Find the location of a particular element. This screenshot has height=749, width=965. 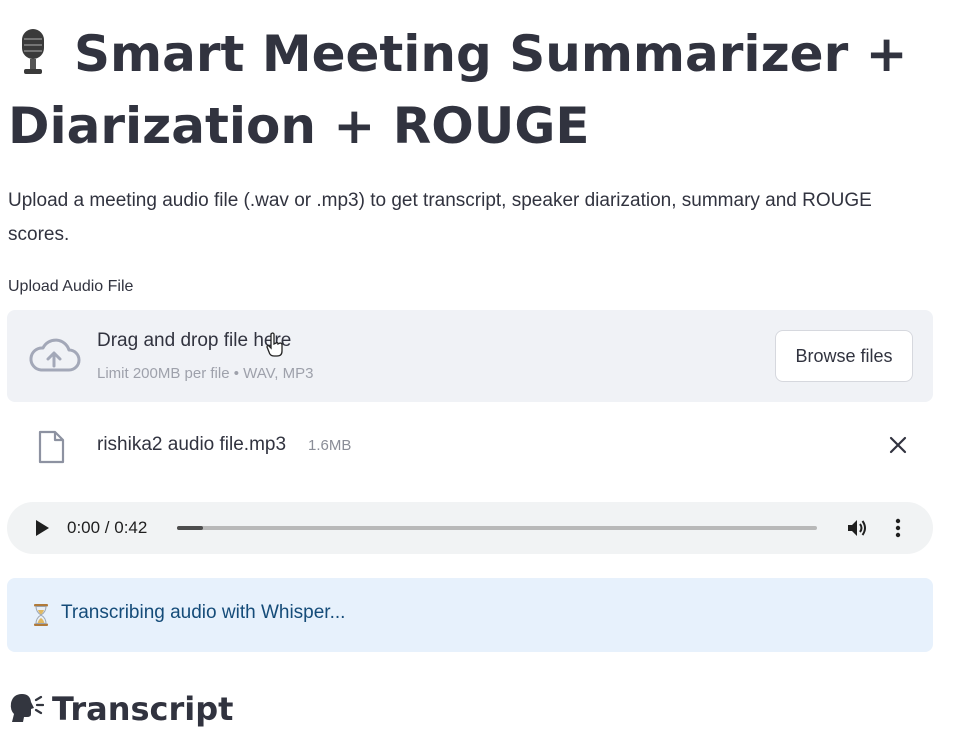

audio-progress-fill is located at coordinates (190, 528).